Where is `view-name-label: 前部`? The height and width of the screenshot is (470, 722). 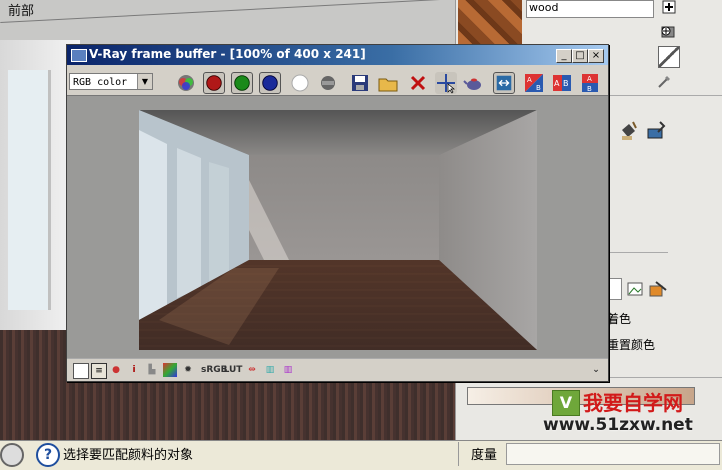
view-name-label: 前部 is located at coordinates (21, 11).